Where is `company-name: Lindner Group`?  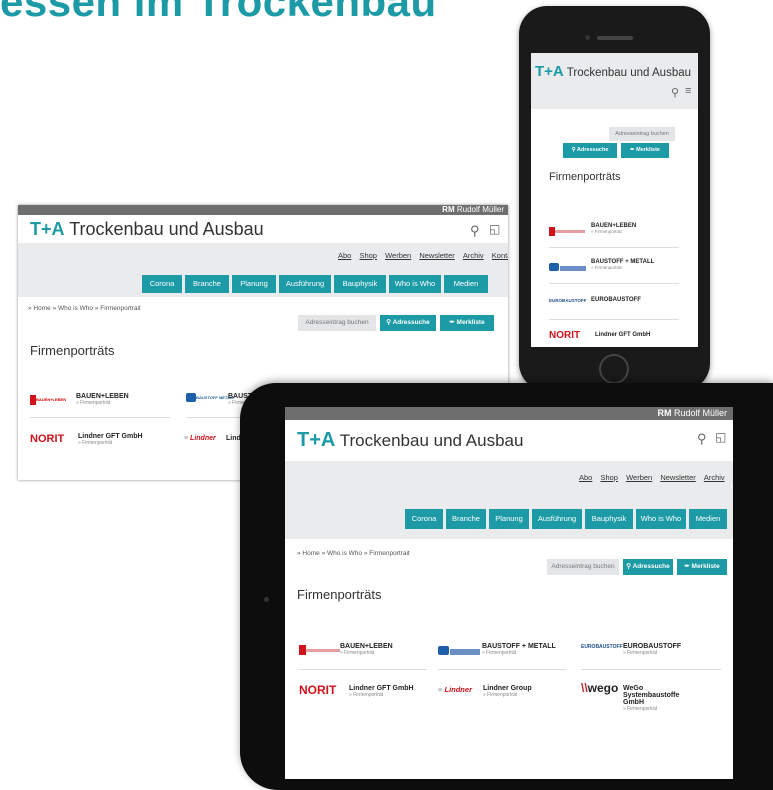
company-name: Lindner Group is located at coordinates (507, 688).